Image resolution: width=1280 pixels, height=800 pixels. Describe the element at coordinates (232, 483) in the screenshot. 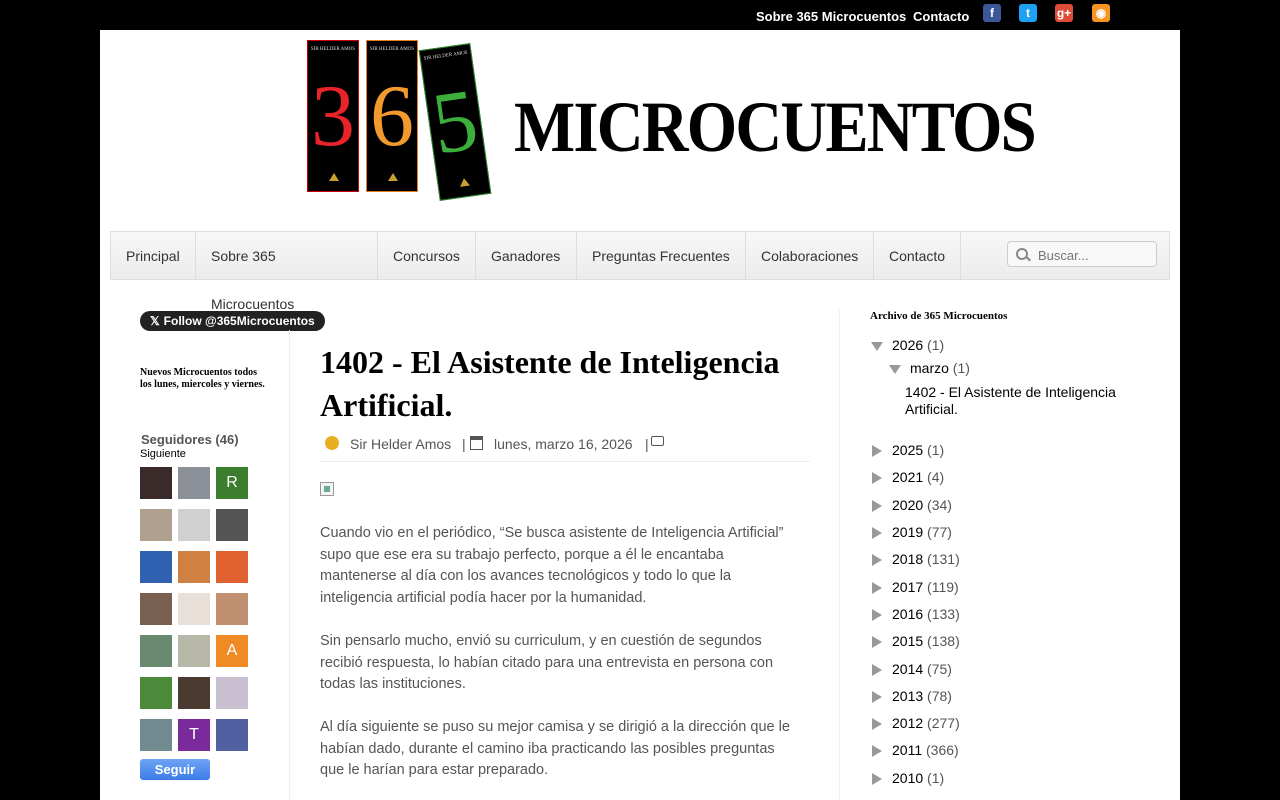

I see `follower-avatar: R` at that location.